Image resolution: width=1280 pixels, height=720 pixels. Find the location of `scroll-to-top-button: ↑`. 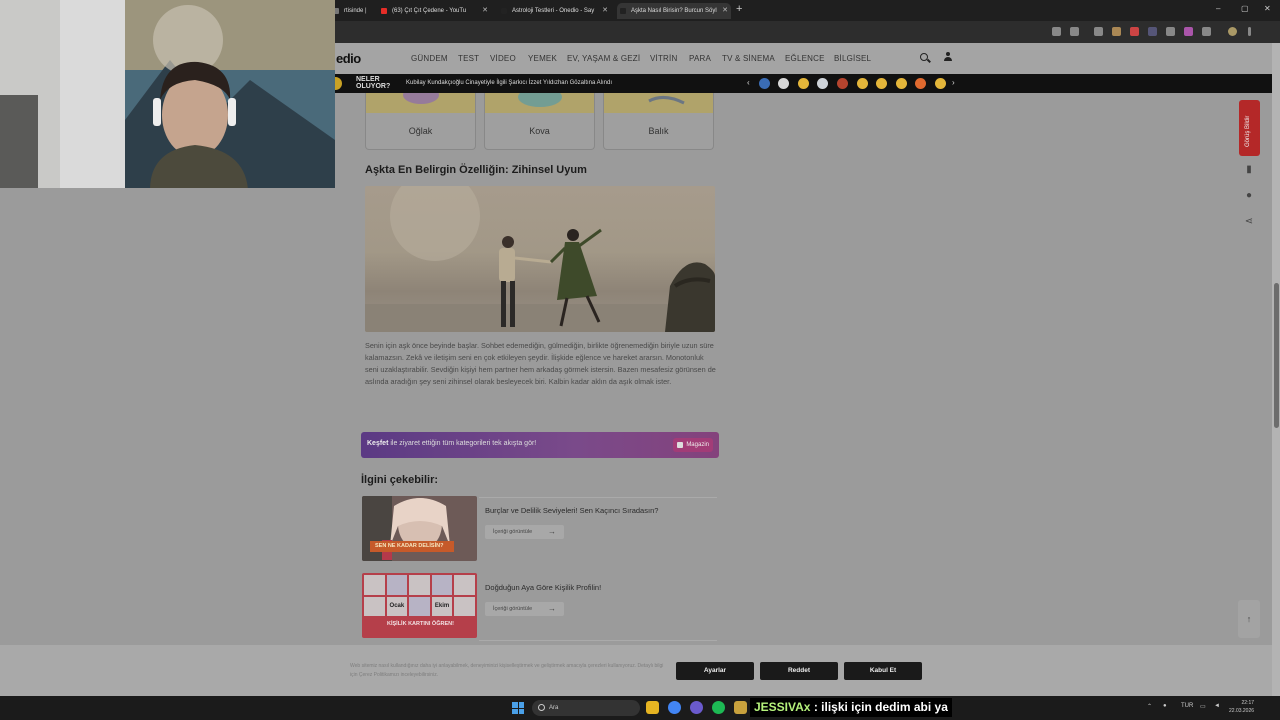

scroll-to-top-button: ↑ is located at coordinates (1249, 619).